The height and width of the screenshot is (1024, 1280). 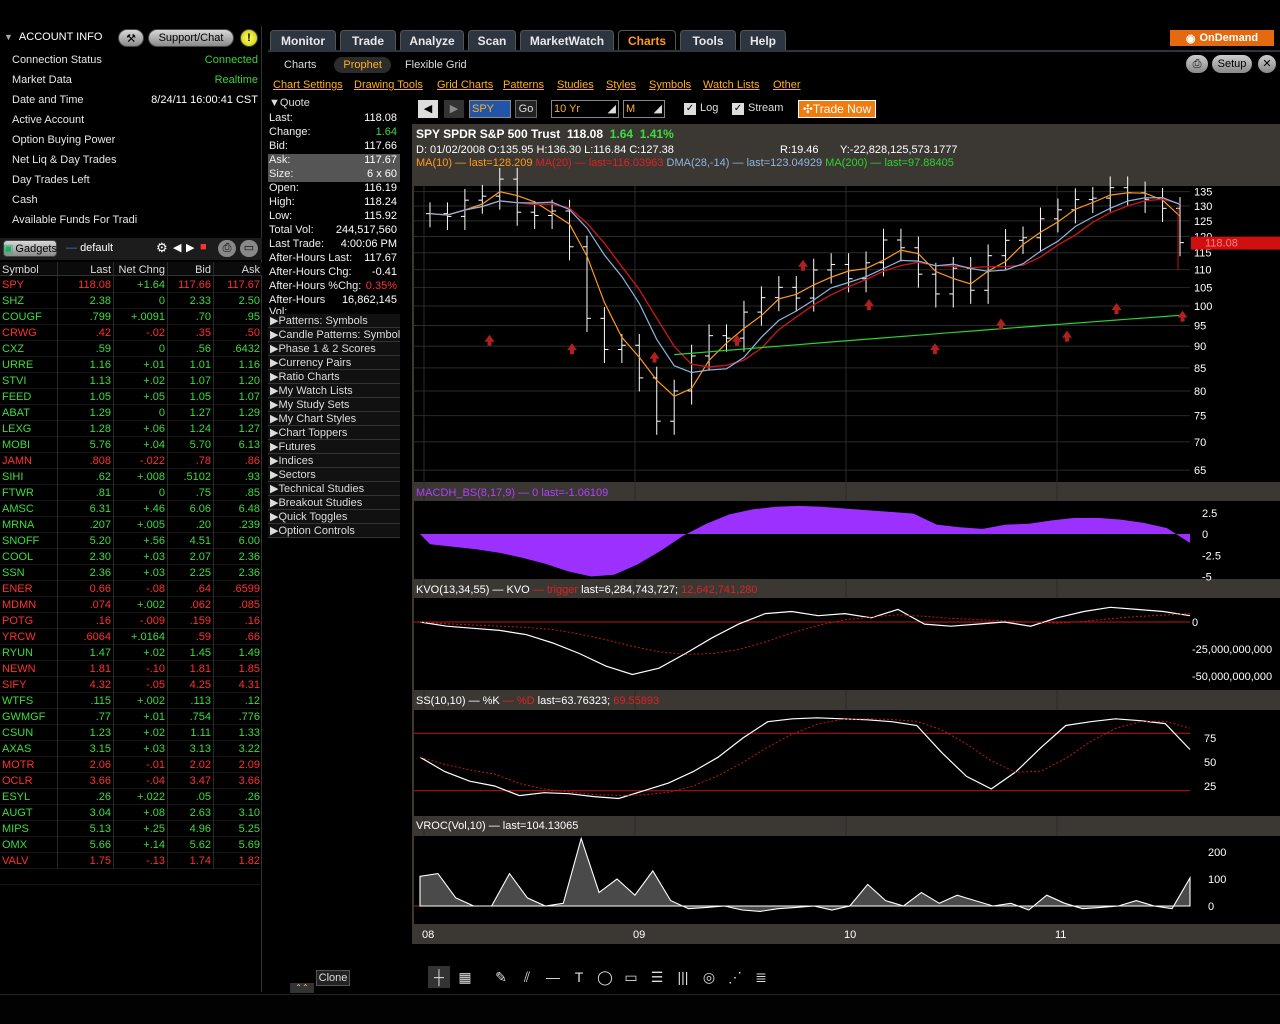 What do you see at coordinates (644, 109) in the screenshot?
I see `aggregation-select: M ◢` at bounding box center [644, 109].